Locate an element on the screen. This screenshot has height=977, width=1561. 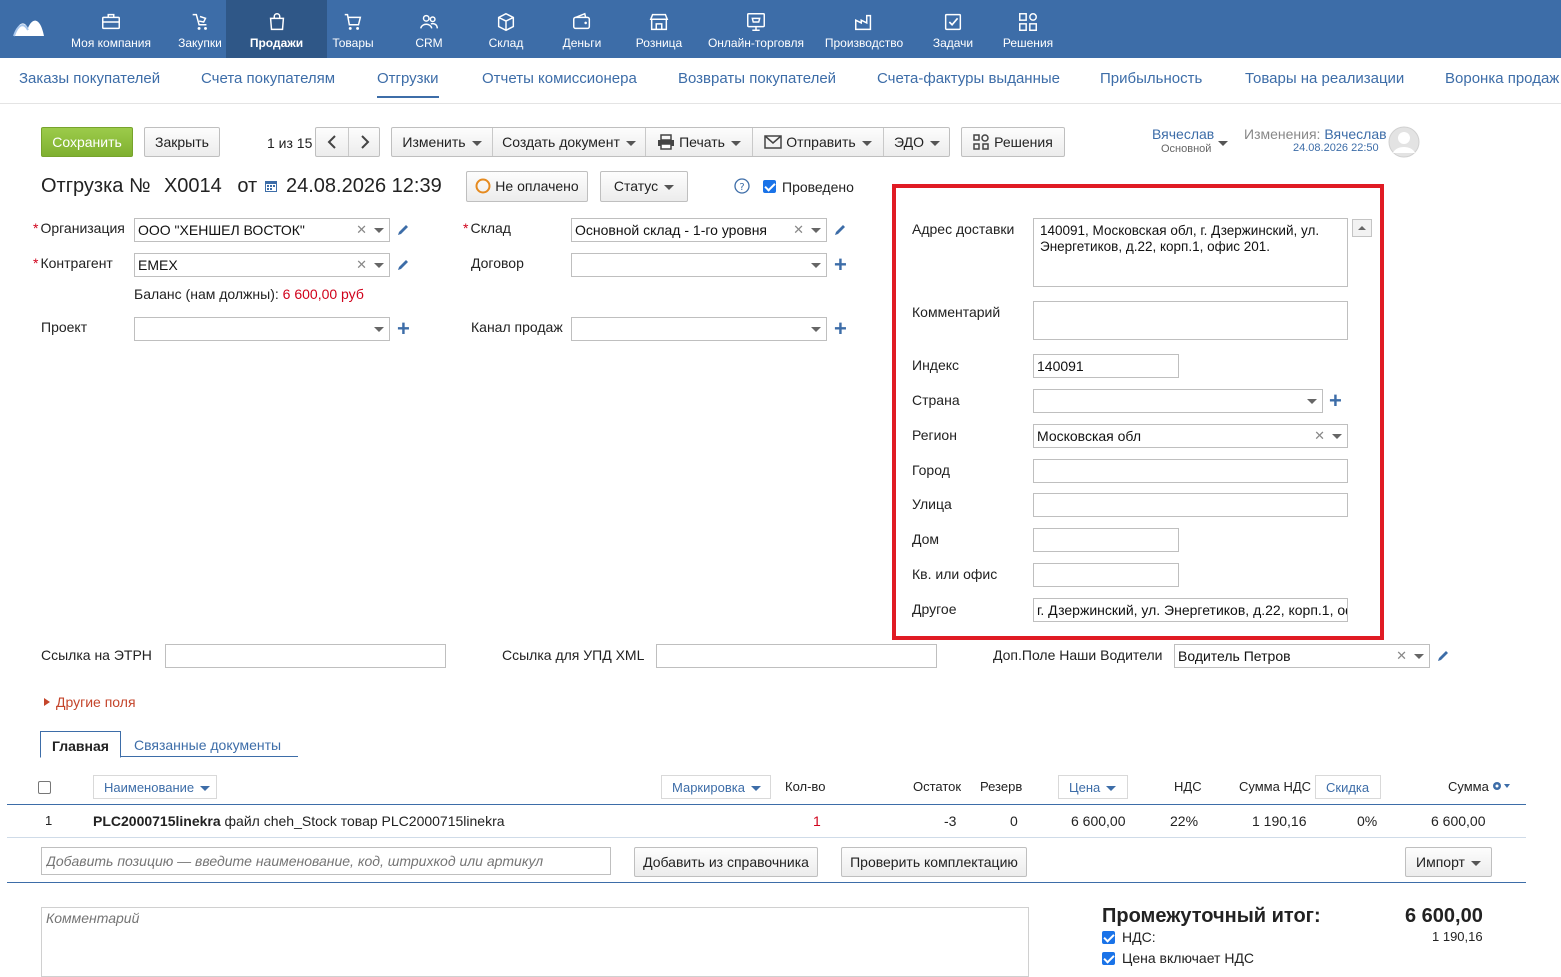
column-discount-header: Скидка is located at coordinates (1348, 787).